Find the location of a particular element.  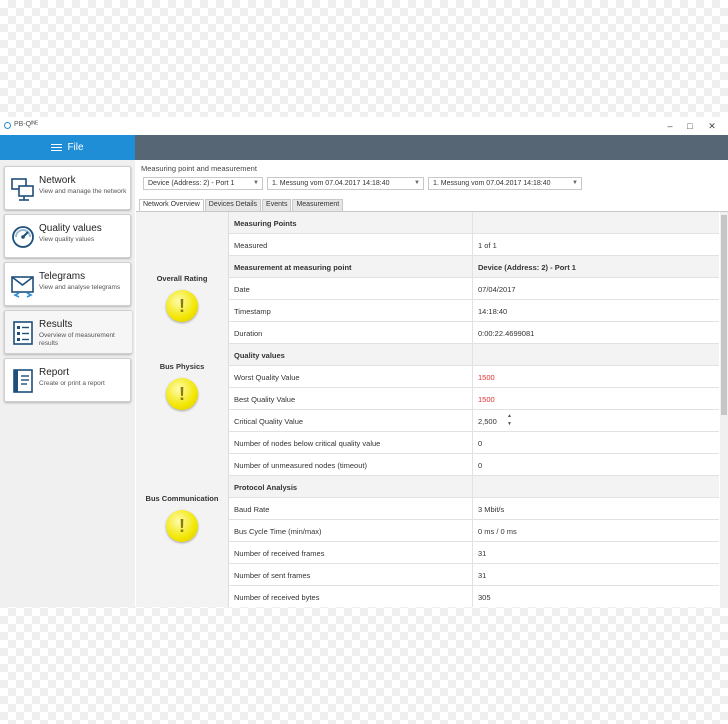

row-label: Date is located at coordinates (242, 289).